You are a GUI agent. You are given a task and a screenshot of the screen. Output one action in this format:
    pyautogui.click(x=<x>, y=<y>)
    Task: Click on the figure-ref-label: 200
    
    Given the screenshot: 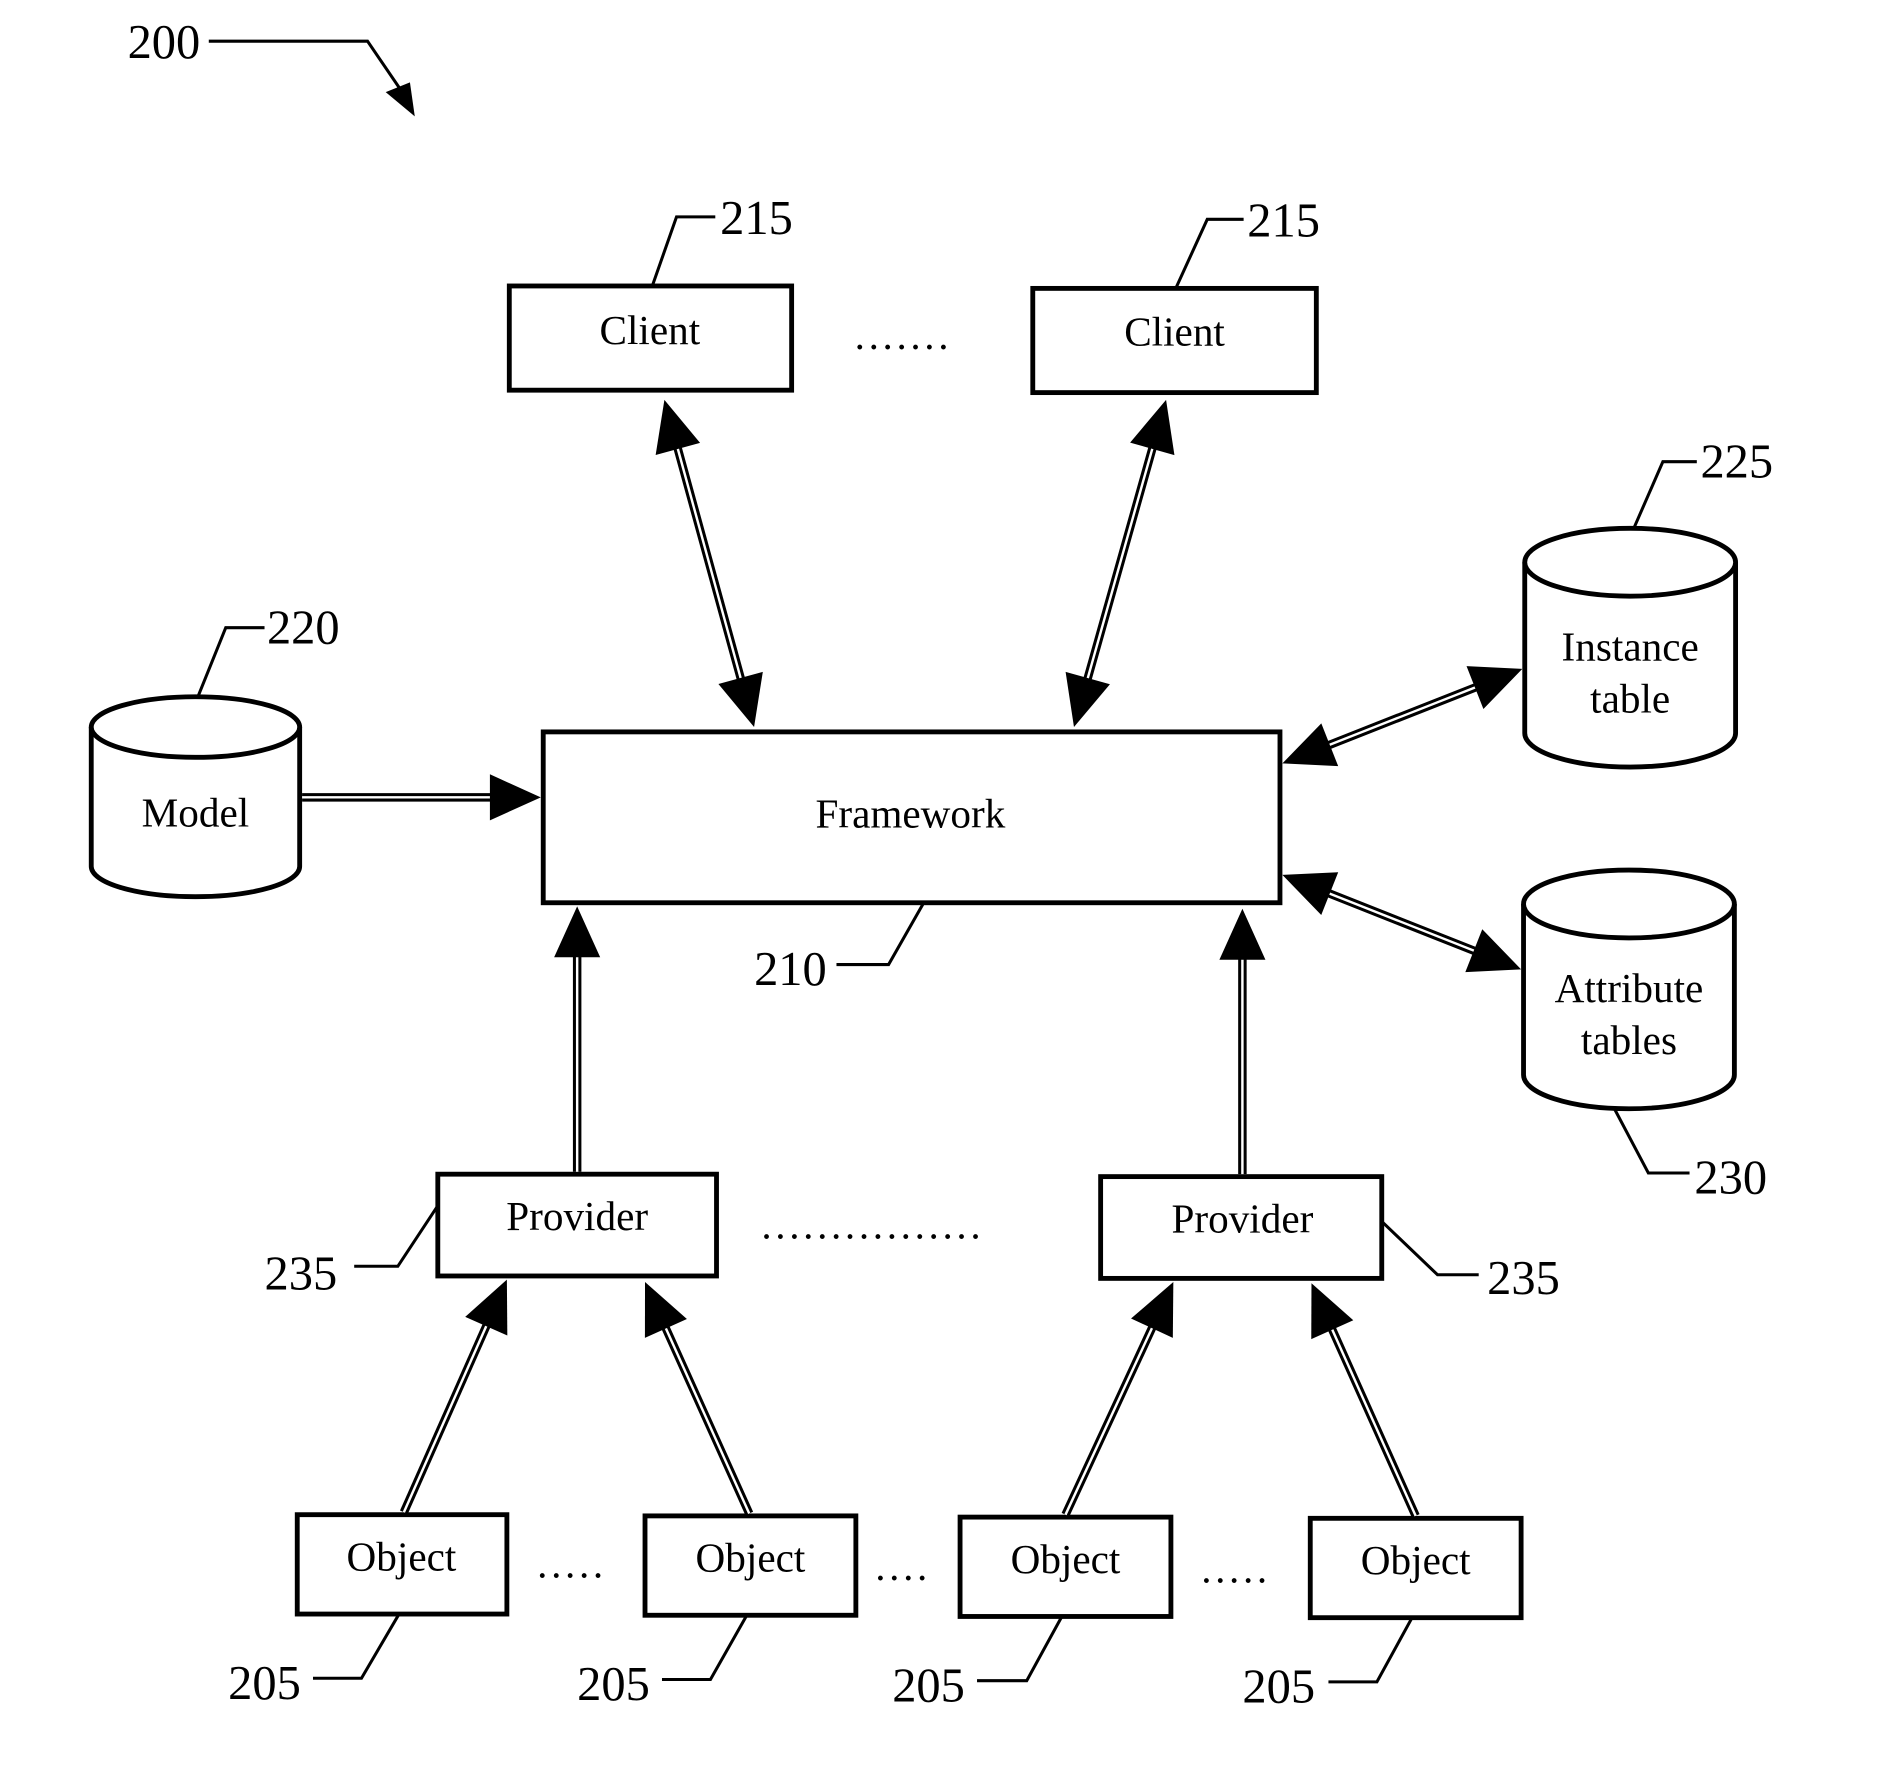 What is the action you would take?
    pyautogui.click(x=164, y=42)
    